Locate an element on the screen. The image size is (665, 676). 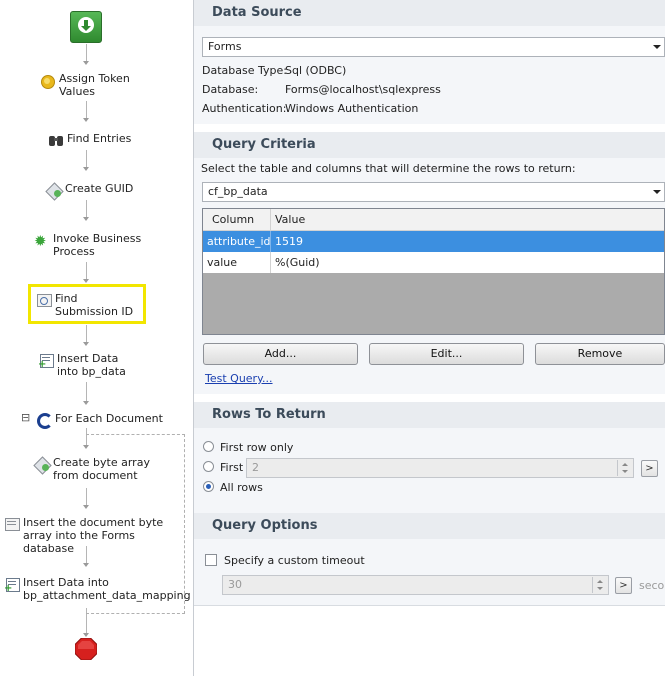
database-type-value: Sql (ODBC) is located at coordinates (316, 70).